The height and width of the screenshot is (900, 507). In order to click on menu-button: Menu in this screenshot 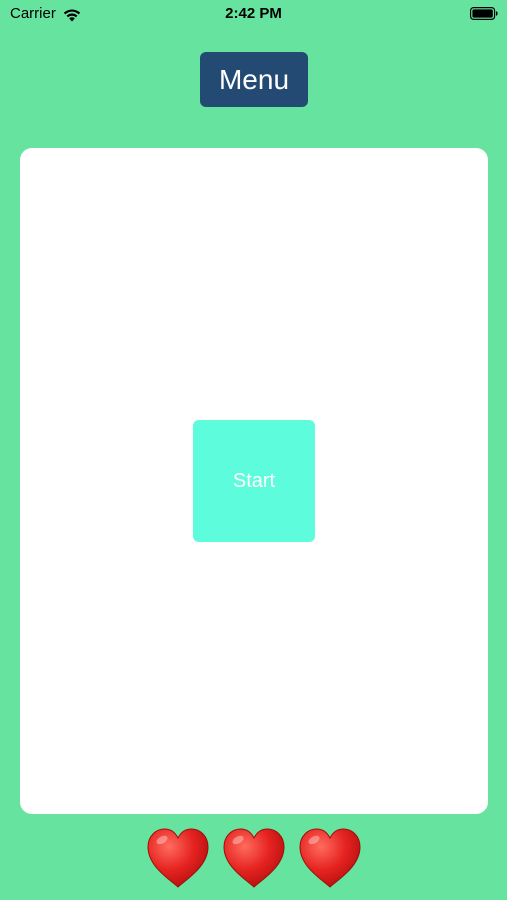, I will do `click(254, 79)`.